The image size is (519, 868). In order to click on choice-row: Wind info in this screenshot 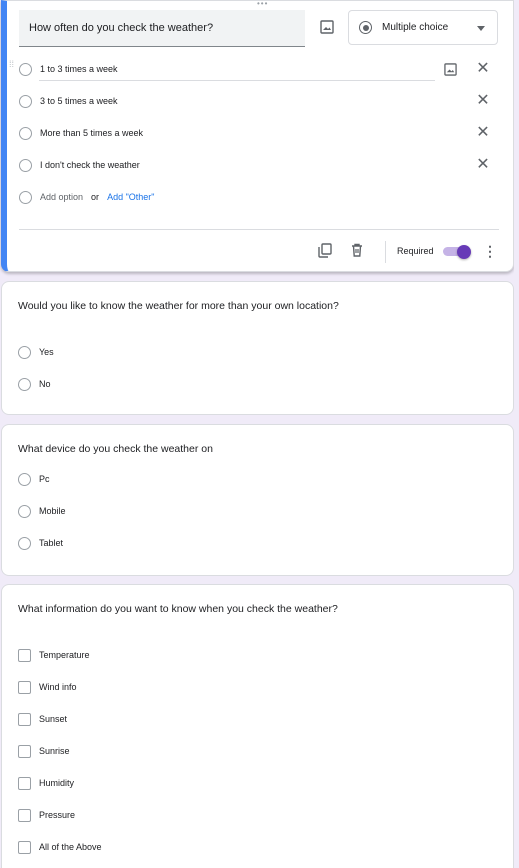, I will do `click(47, 687)`.